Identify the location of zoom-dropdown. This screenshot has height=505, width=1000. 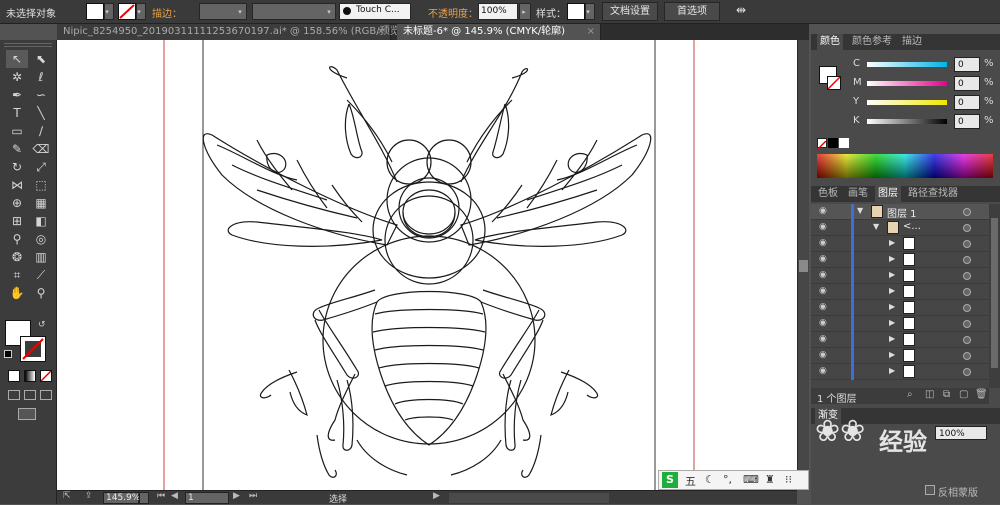
(144, 498).